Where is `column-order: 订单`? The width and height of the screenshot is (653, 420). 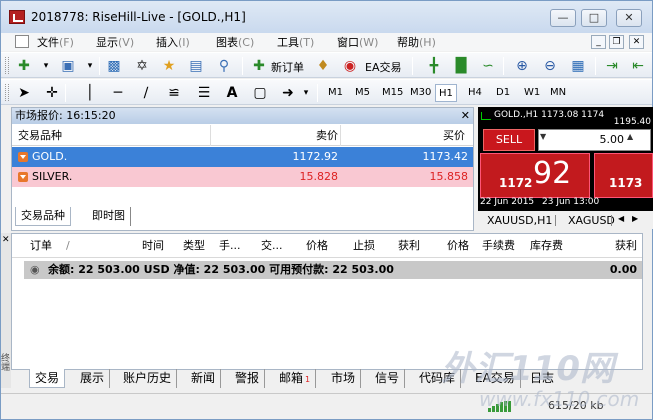 column-order: 订单 is located at coordinates (41, 246).